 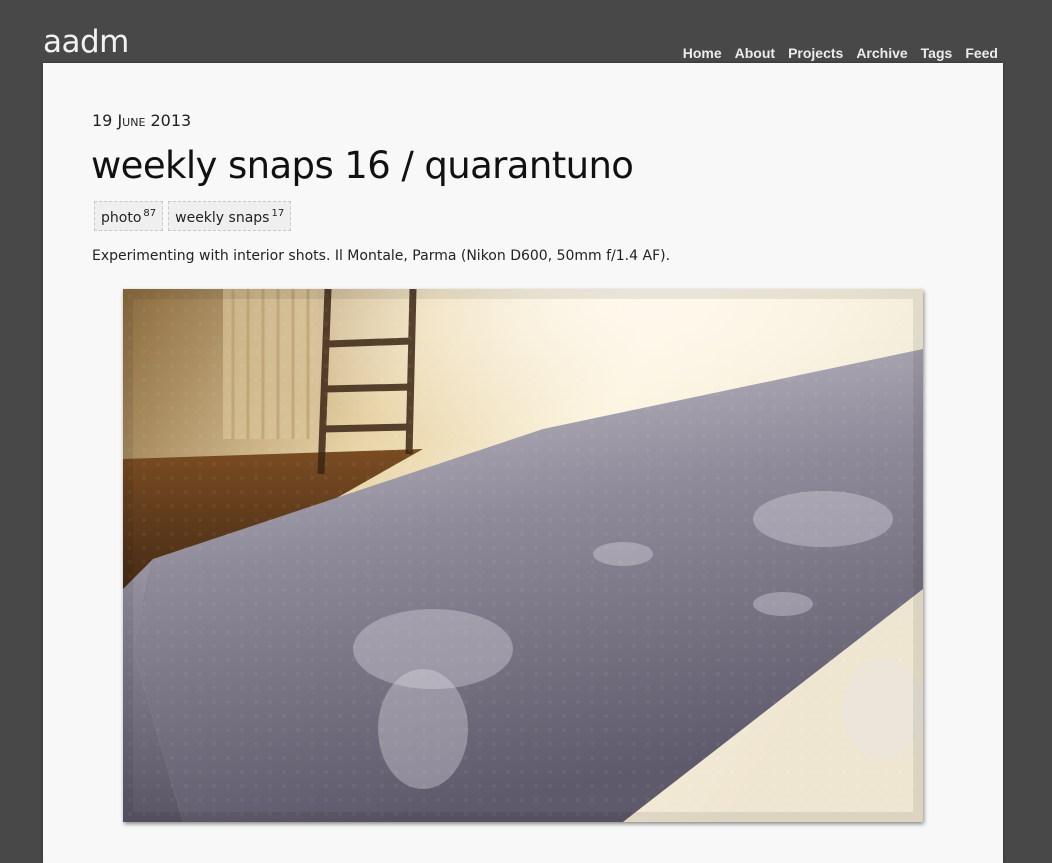 I want to click on post-date-month: June, so click(x=131, y=120).